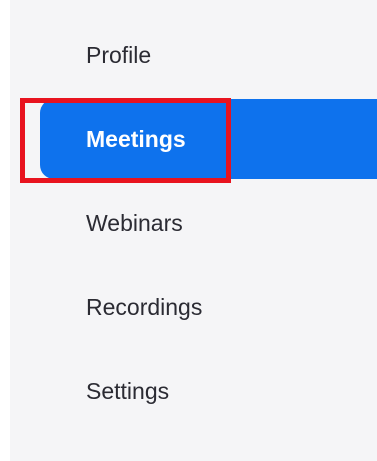 The image size is (377, 461). What do you see at coordinates (134, 222) in the screenshot?
I see `sidebar-item-label: Webinars` at bounding box center [134, 222].